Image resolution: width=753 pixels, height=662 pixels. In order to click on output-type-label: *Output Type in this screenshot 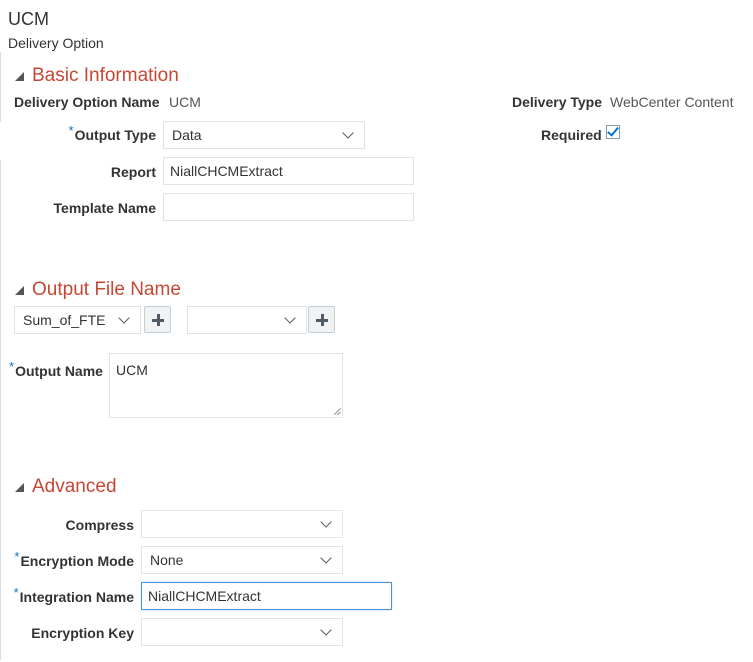, I will do `click(112, 133)`.